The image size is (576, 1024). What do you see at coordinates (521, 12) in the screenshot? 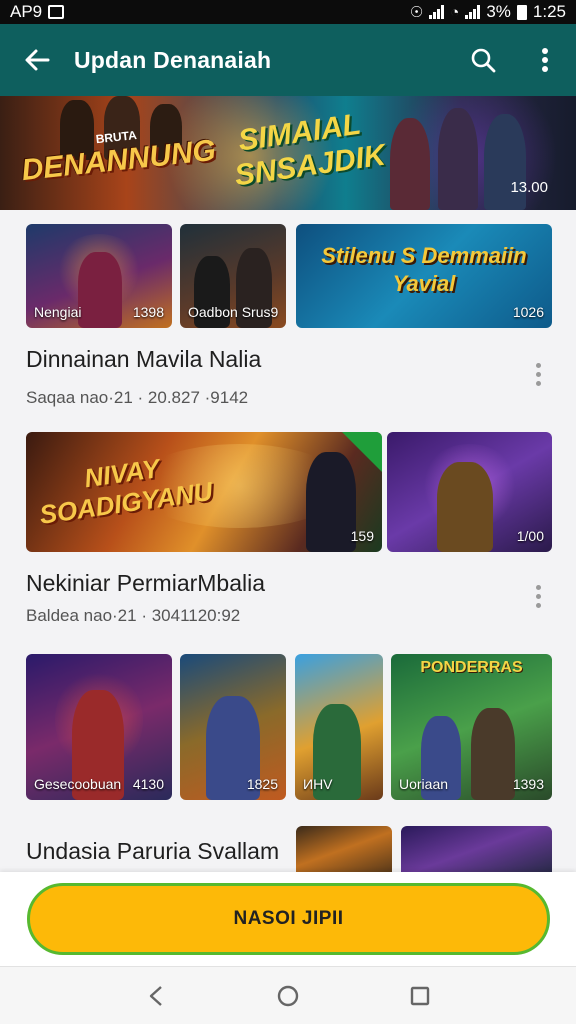
I see `battery-icon` at bounding box center [521, 12].